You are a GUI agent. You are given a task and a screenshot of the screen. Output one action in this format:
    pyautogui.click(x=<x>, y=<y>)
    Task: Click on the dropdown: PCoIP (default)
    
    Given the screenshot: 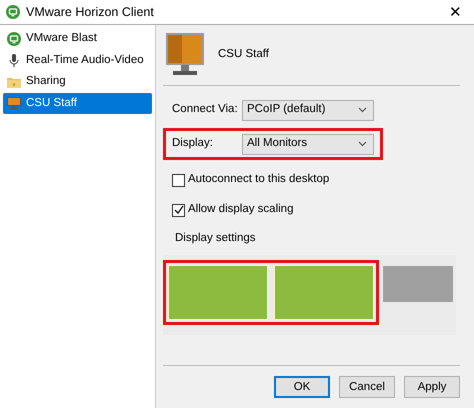 What is the action you would take?
    pyautogui.click(x=308, y=110)
    